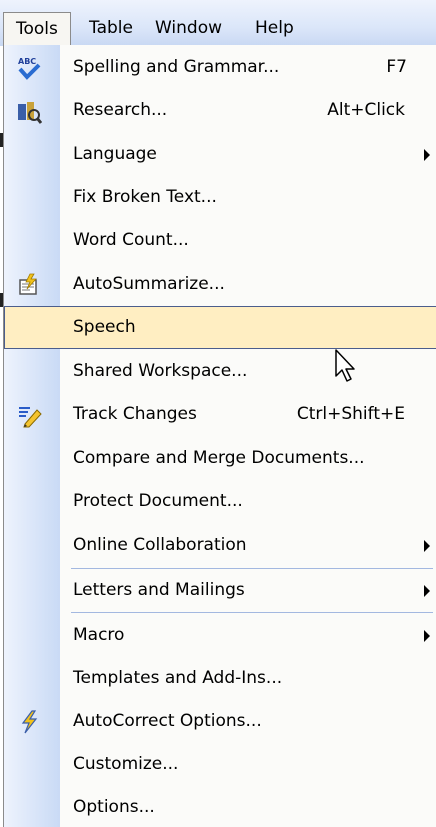  Describe the element at coordinates (99, 635) in the screenshot. I see `menu-item-label: Macro` at that location.